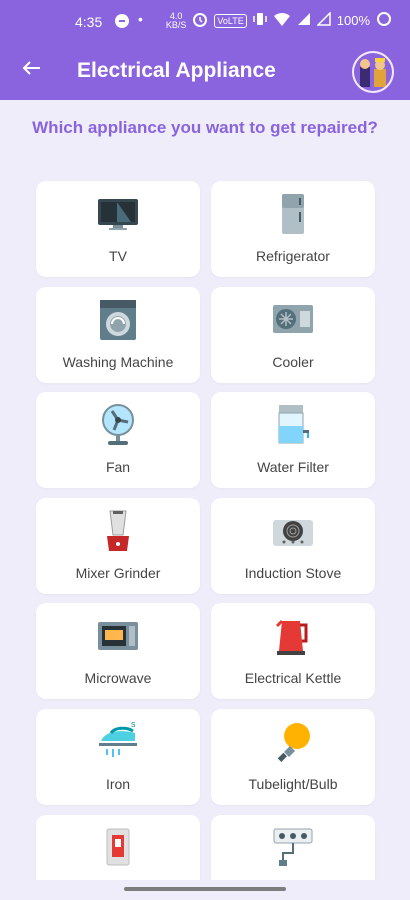 This screenshot has width=410, height=900. I want to click on appliance-card-induction-stove: Induction Stove, so click(293, 546).